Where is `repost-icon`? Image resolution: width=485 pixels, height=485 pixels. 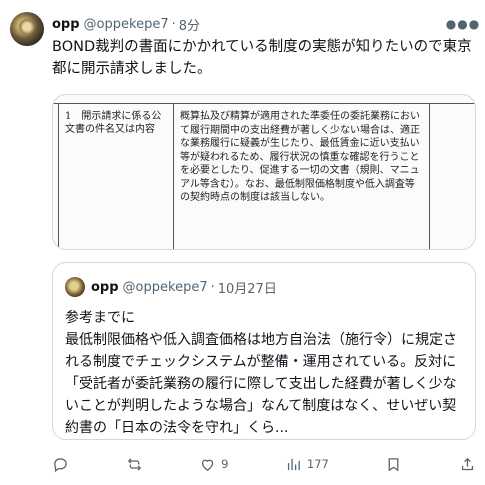
repost-icon is located at coordinates (134, 464).